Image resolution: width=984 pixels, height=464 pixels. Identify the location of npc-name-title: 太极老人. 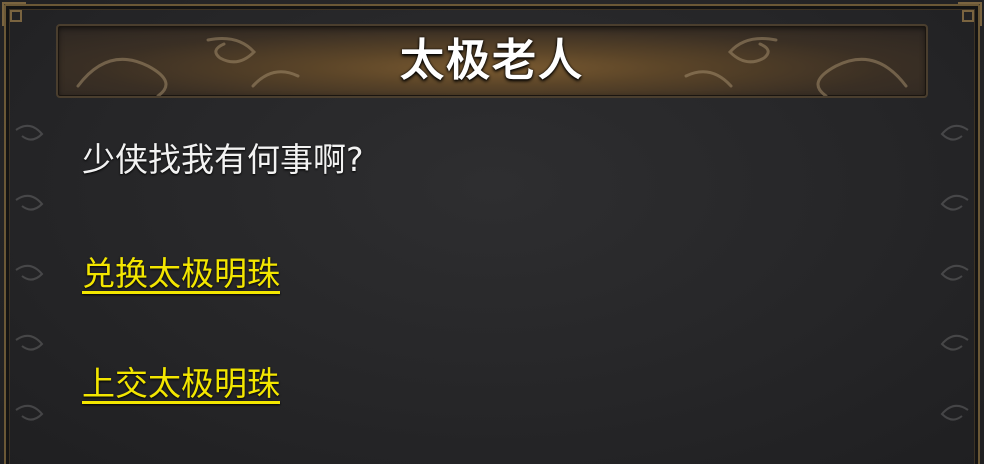
(492, 60).